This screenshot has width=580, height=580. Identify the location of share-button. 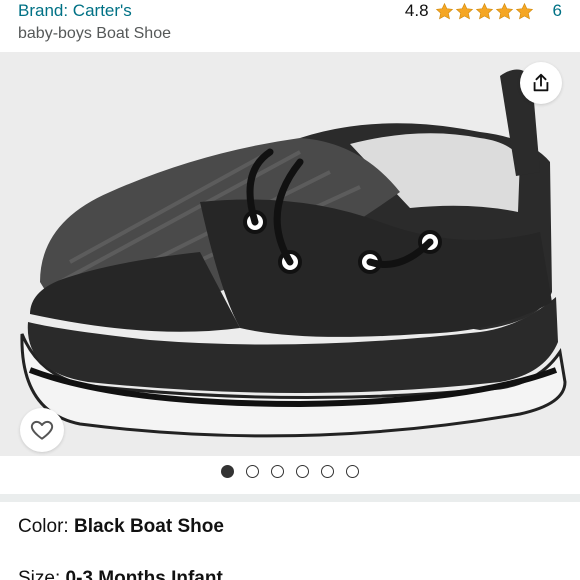
(541, 83).